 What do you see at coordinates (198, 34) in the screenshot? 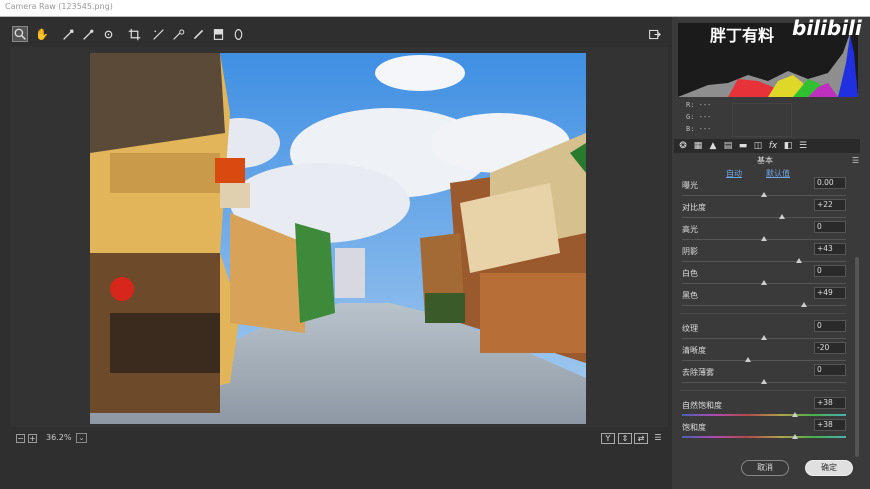
I see `adjustment-brush-icon` at bounding box center [198, 34].